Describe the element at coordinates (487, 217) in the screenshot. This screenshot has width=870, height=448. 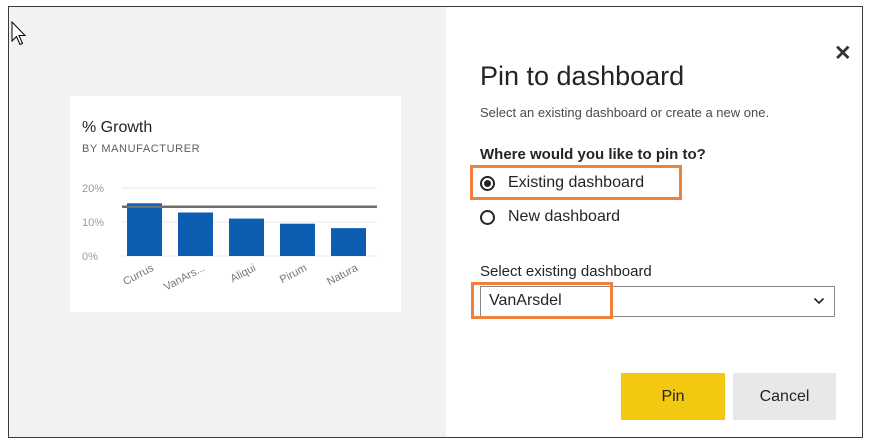
I see `radio-unselected-icon` at that location.